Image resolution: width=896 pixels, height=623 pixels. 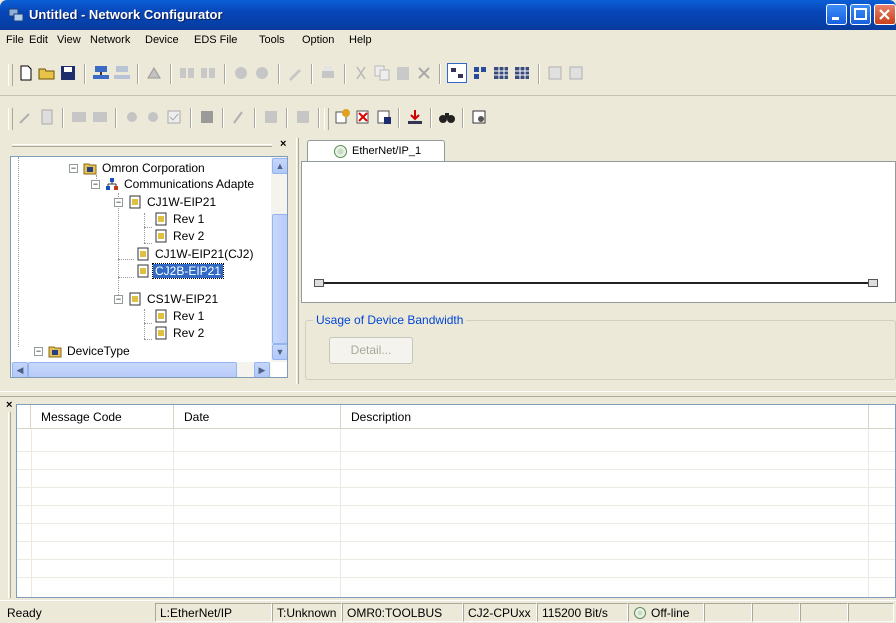 What do you see at coordinates (101, 73) in the screenshot?
I see `upload-network-icon` at bounding box center [101, 73].